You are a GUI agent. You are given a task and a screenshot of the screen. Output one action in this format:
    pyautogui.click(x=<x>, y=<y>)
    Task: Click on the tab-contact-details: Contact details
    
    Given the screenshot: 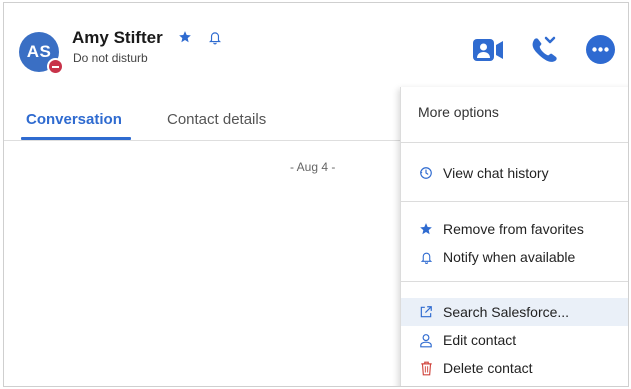 What is the action you would take?
    pyautogui.click(x=216, y=119)
    